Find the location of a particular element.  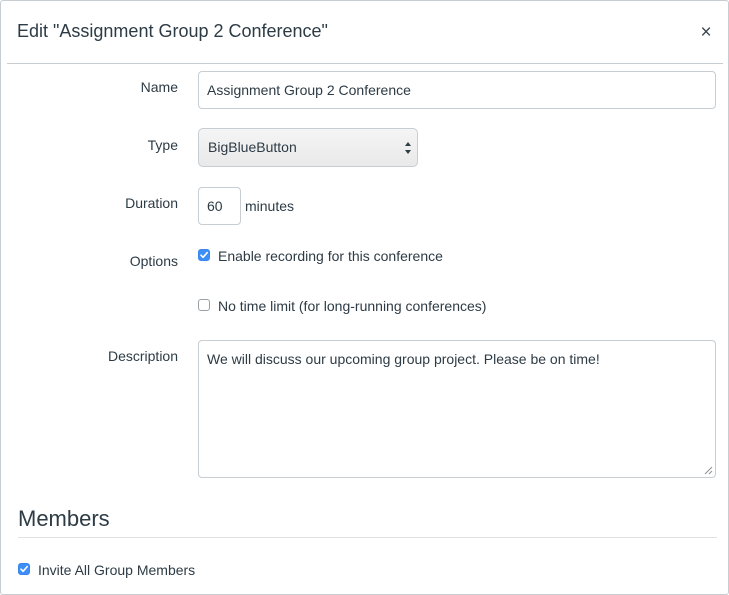

invite-all-checkbox is located at coordinates (24, 569).